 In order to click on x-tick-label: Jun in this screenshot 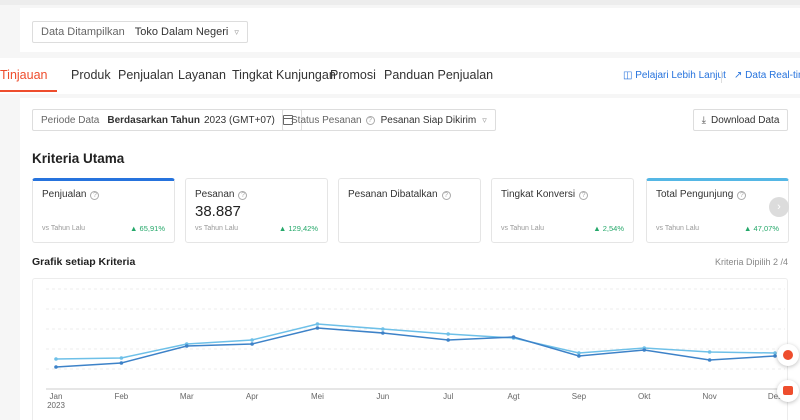, I will do `click(382, 396)`.